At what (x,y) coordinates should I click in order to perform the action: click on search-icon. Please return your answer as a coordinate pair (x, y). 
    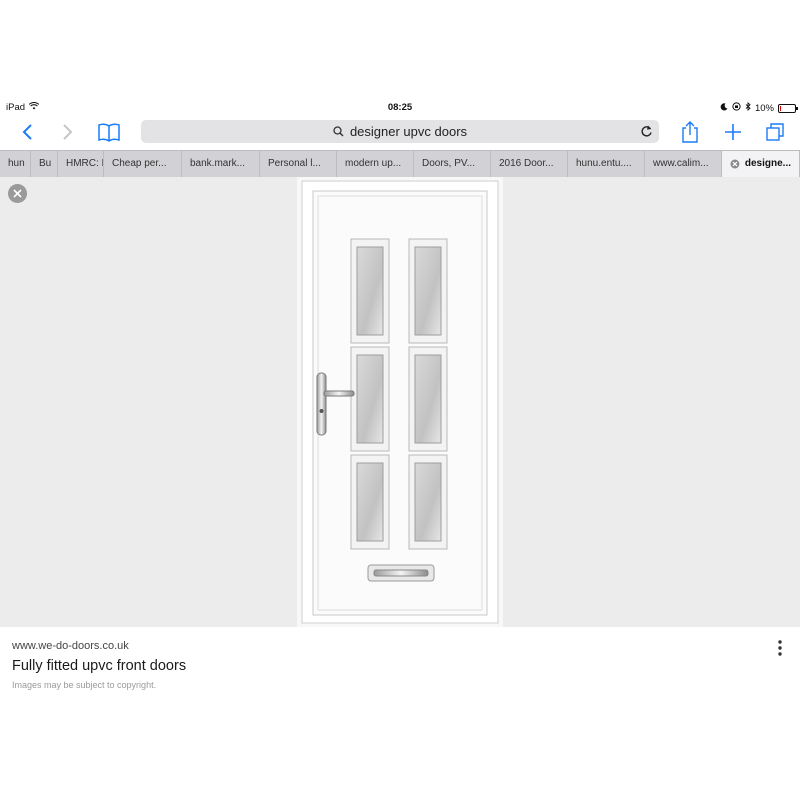
    Looking at the image, I should click on (338, 131).